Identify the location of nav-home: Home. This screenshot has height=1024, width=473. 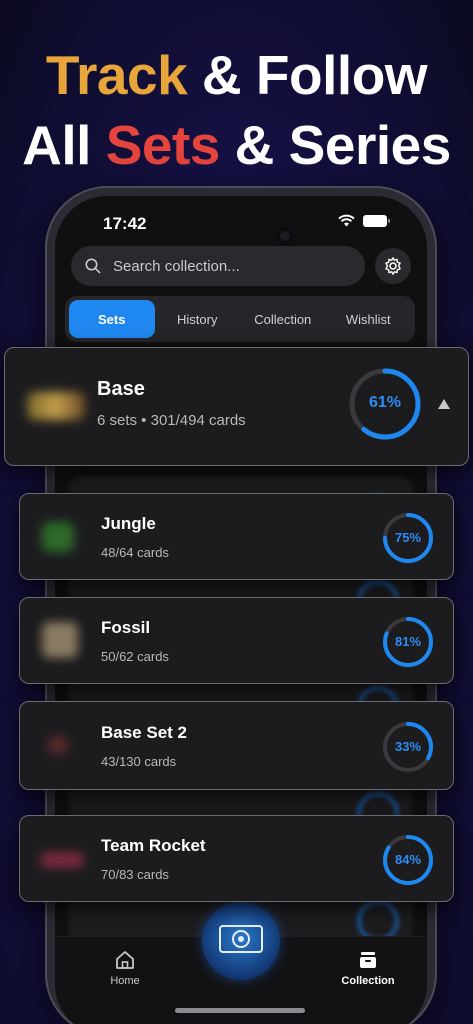
(125, 968).